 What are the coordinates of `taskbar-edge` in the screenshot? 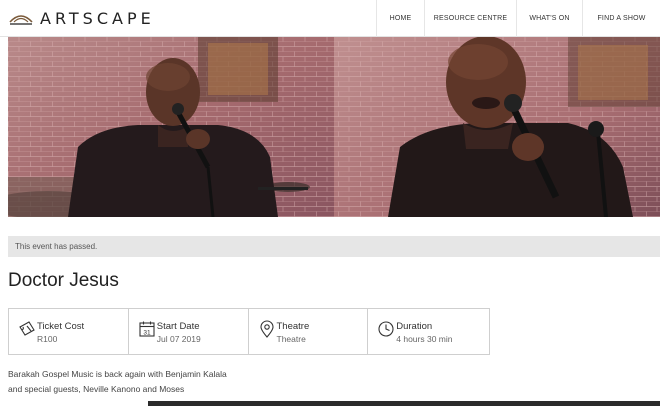 It's located at (404, 403).